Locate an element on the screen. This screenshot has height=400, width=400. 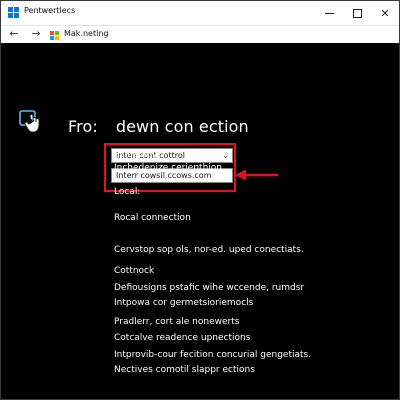
title-bar: Pentwertlecs ✕ is located at coordinates (200, 13).